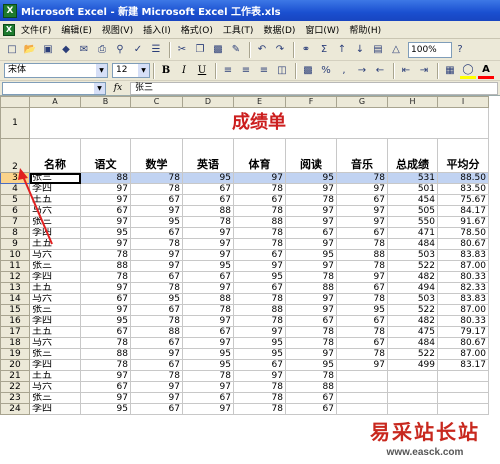 The height and width of the screenshot is (464, 500). What do you see at coordinates (15, 398) in the screenshot?
I see `row-header: 23` at bounding box center [15, 398].